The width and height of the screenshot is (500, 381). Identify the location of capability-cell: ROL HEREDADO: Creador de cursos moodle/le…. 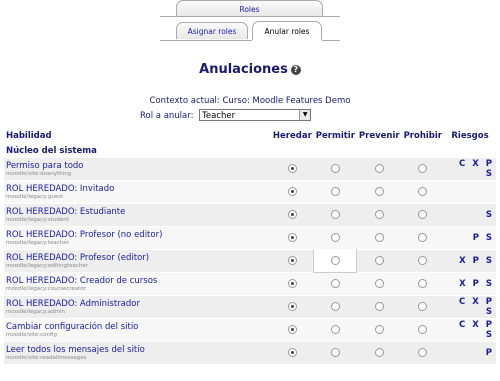
(137, 284).